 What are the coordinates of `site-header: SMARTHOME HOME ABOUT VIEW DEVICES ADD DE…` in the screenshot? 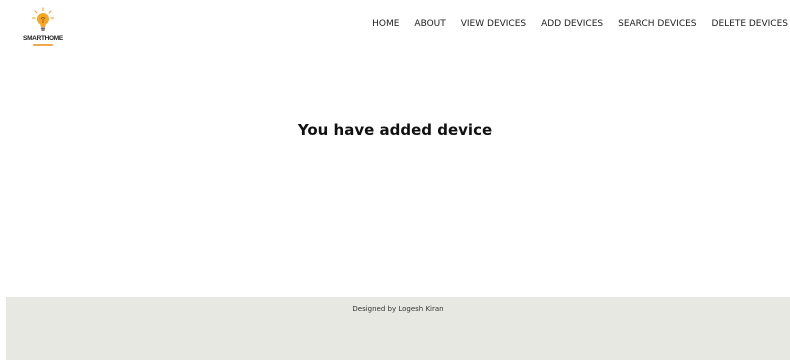 It's located at (395, 25).